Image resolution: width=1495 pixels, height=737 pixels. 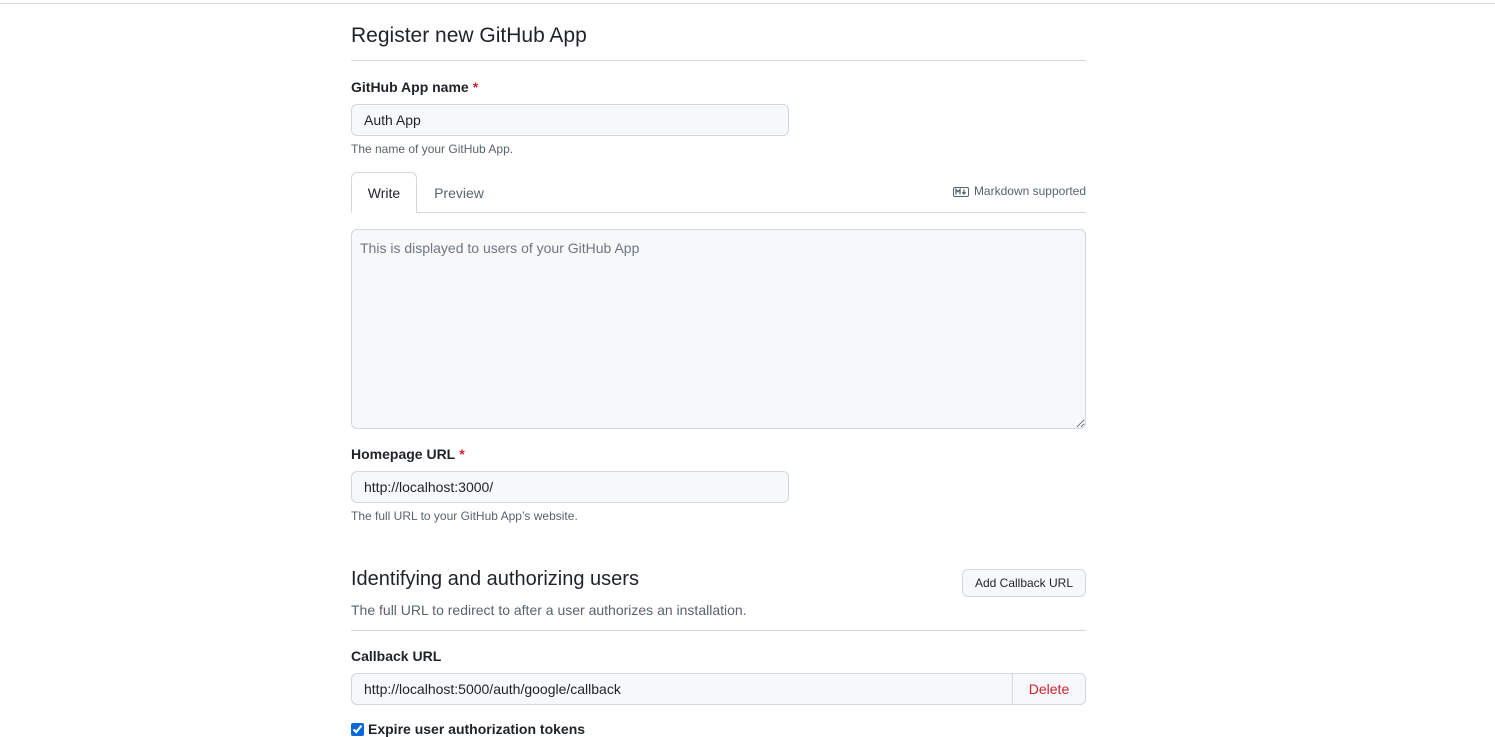 I want to click on description-textarea, so click(x=718, y=329).